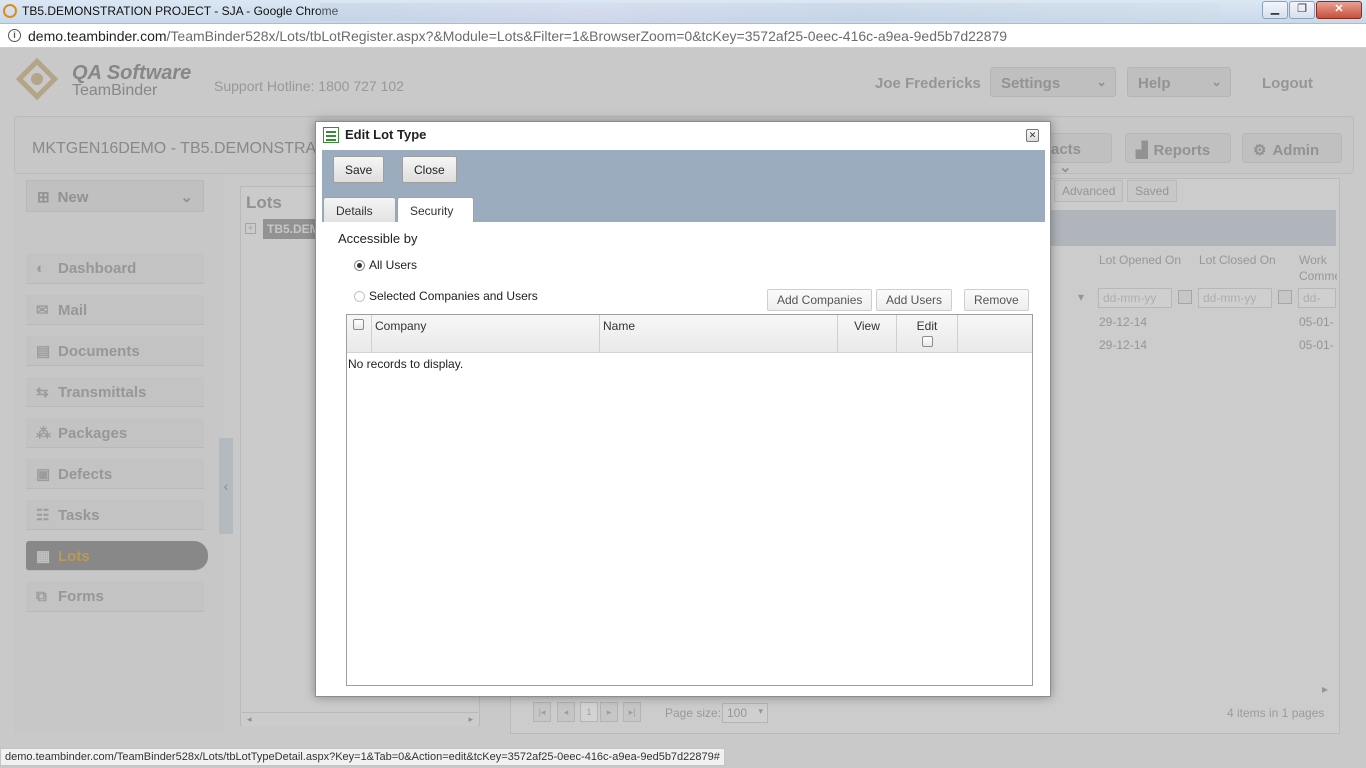 This screenshot has height=768, width=1366. I want to click on selected-companies-label: Selected Companies and Users, so click(453, 296).